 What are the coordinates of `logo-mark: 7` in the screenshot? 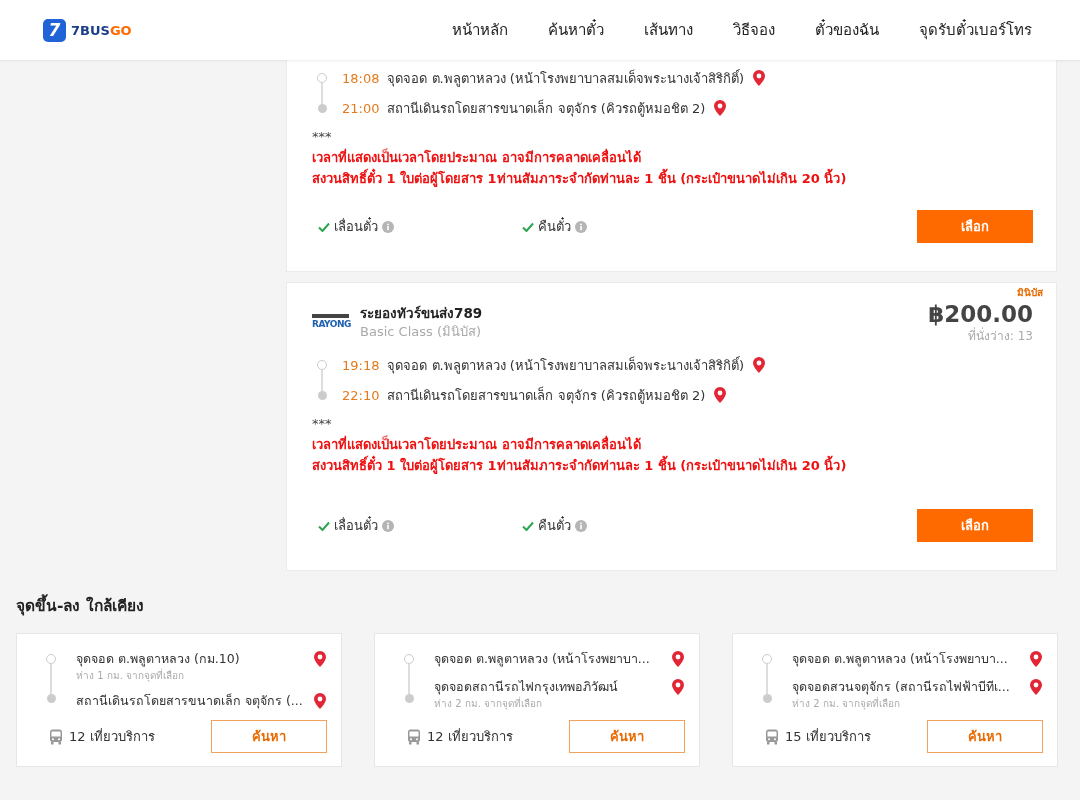 It's located at (54, 30).